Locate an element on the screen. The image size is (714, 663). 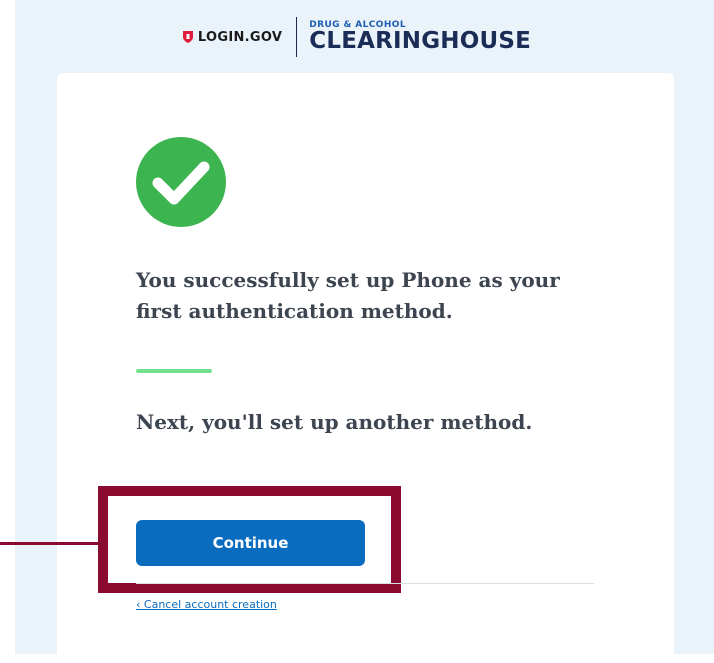
site-header: LOGIN.GOV DRUG & ALCOHOL CLEARINGHOUSE is located at coordinates (357, 37).